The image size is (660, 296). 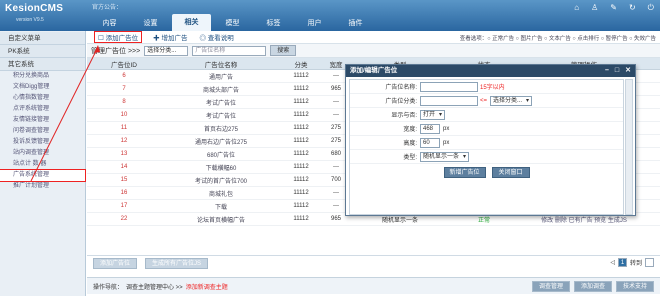 What do you see at coordinates (216, 37) in the screenshot?
I see `view-help-link: ◎ 查看说明` at bounding box center [216, 37].